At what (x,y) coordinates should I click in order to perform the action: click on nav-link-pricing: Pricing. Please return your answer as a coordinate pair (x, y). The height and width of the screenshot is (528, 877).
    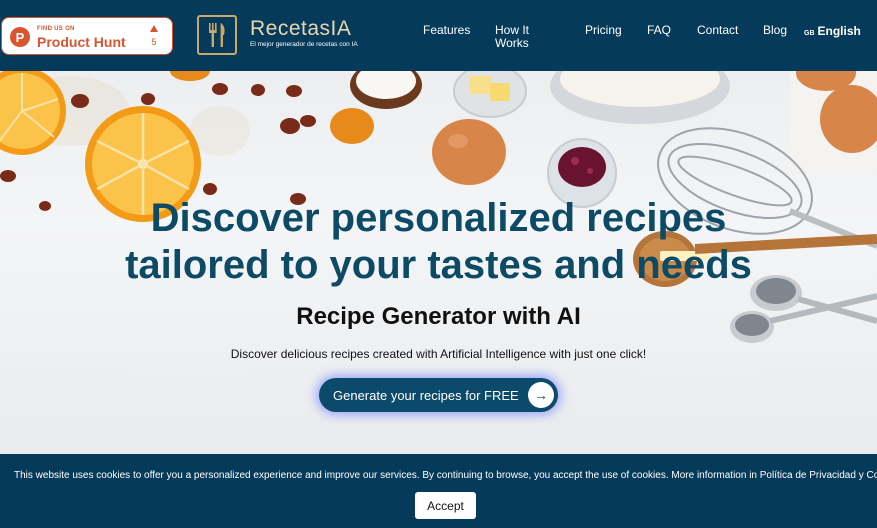
    Looking at the image, I should click on (603, 30).